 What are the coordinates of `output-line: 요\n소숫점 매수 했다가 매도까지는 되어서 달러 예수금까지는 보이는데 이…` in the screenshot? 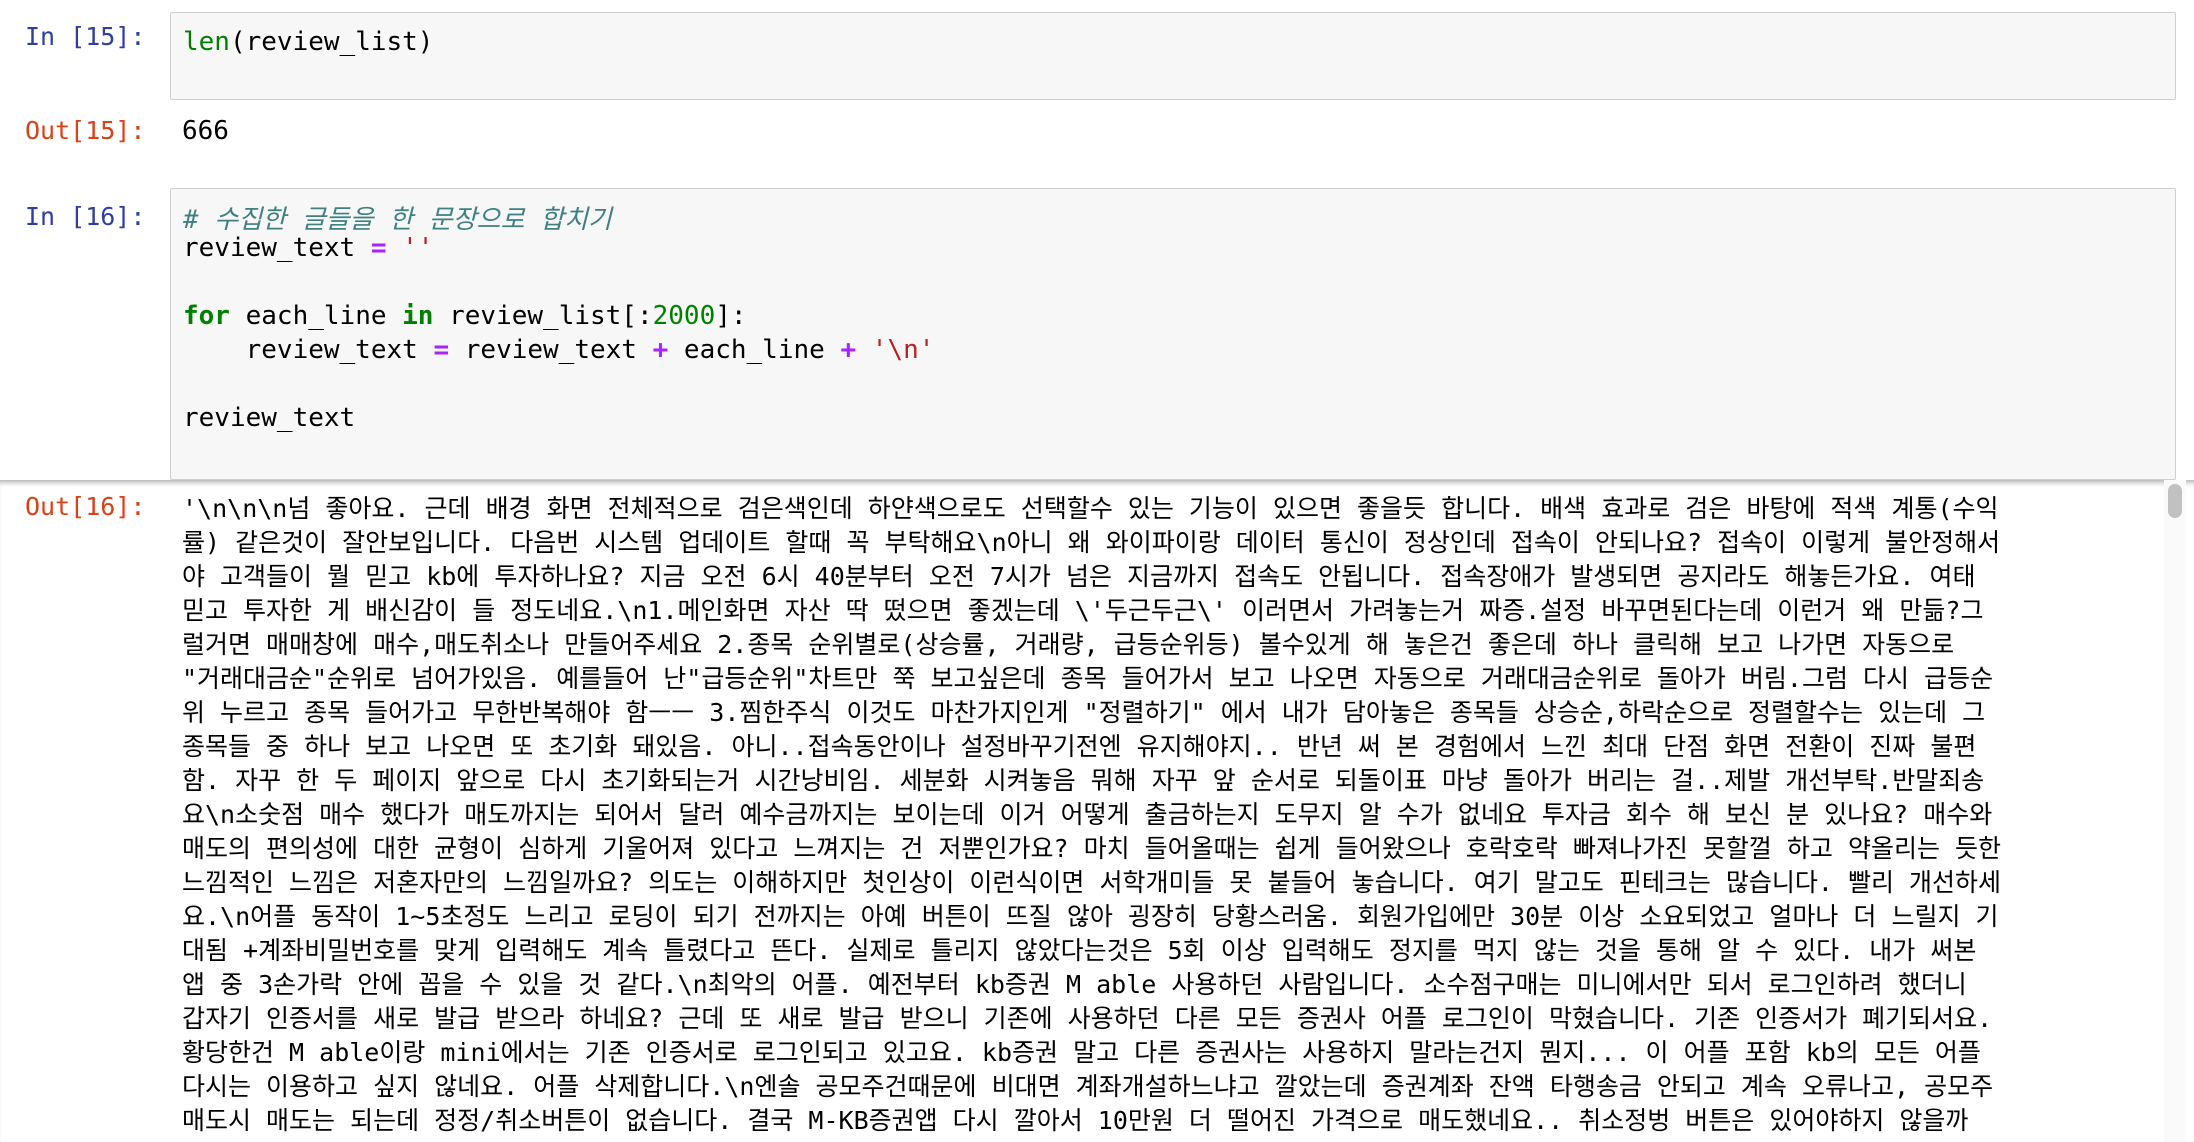 It's located at (1087, 814).